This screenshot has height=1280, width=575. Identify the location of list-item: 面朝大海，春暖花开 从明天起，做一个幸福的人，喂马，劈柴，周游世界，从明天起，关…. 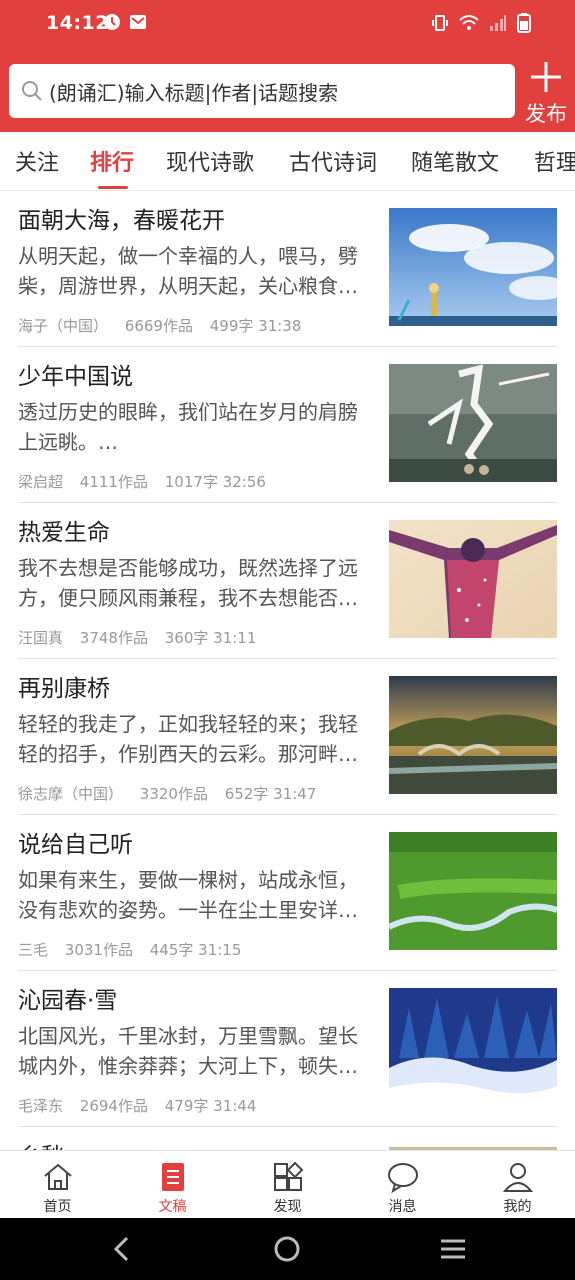
(287, 269).